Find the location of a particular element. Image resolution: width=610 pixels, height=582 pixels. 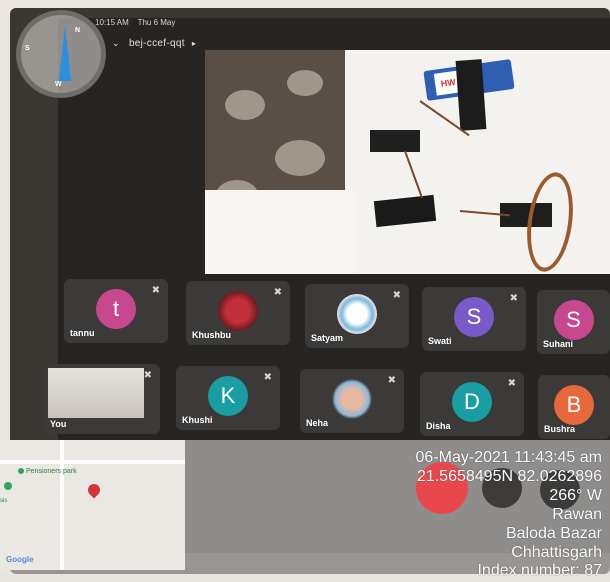

participant-tile: D ✖ Disha is located at coordinates (472, 404).